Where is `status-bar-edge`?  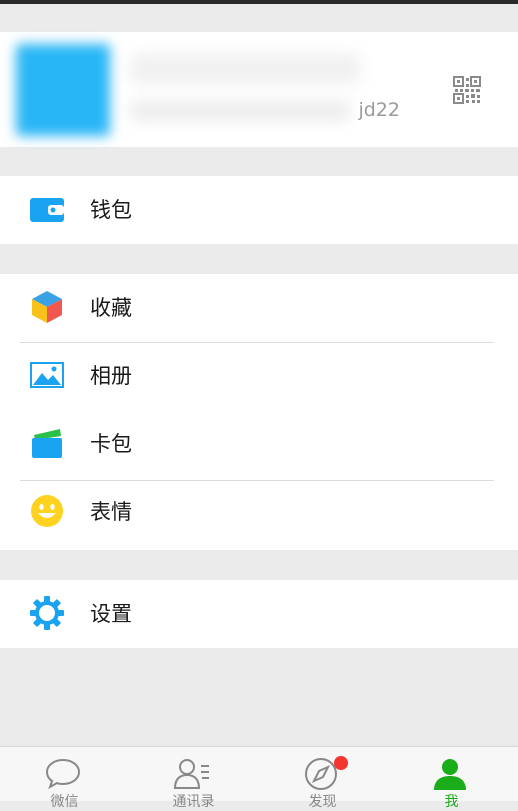 status-bar-edge is located at coordinates (259, 2).